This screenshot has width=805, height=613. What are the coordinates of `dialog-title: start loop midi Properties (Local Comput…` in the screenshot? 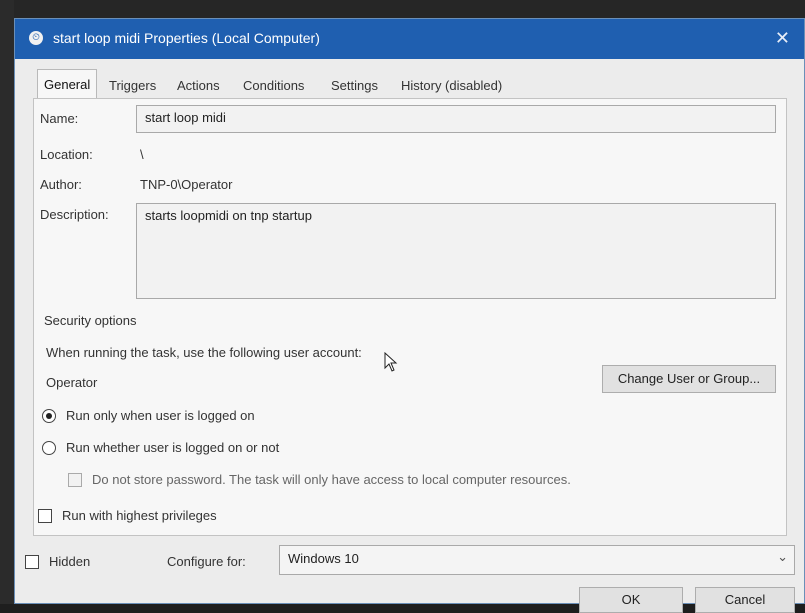 It's located at (186, 38).